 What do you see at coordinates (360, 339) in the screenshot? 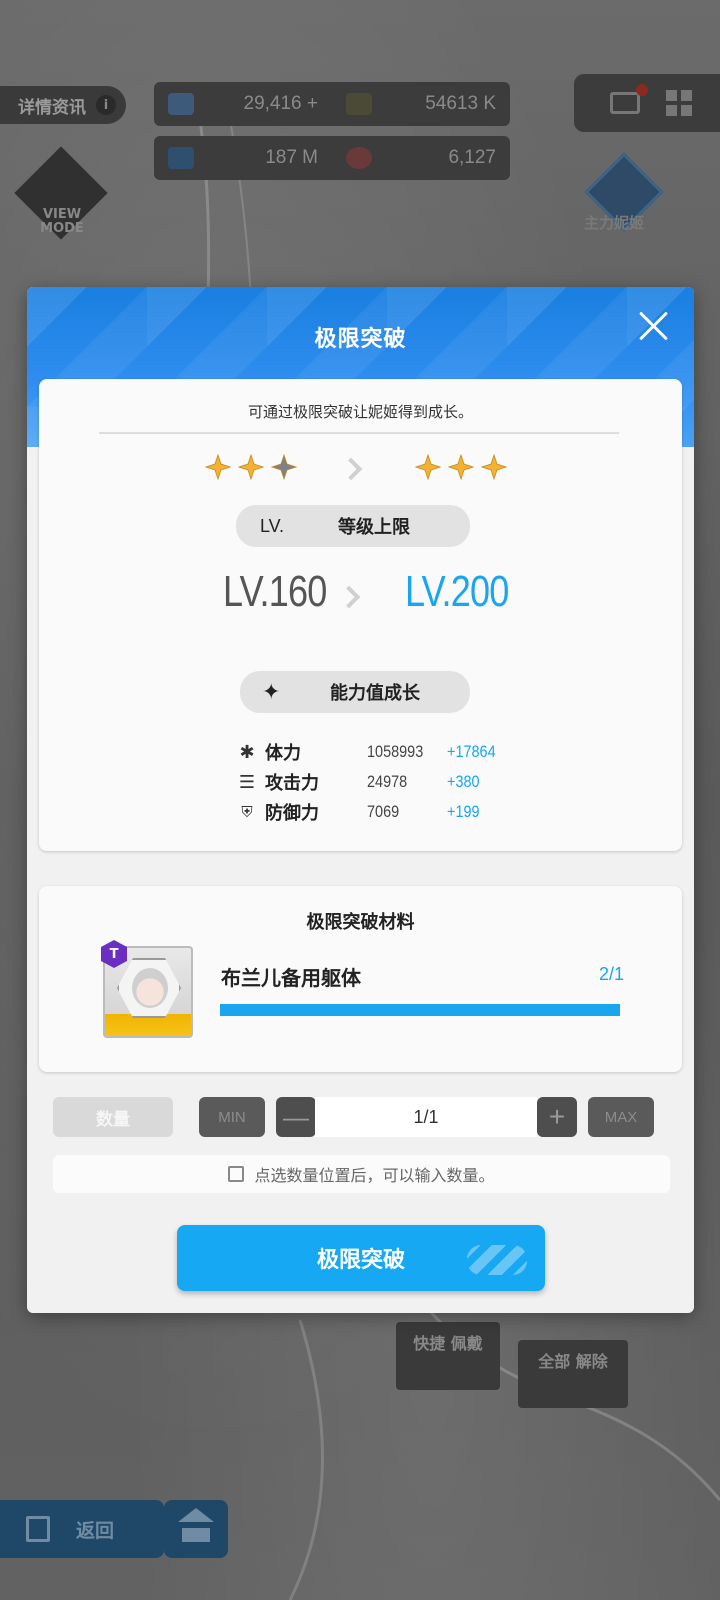
I see `dialog-title: 极限突破` at bounding box center [360, 339].